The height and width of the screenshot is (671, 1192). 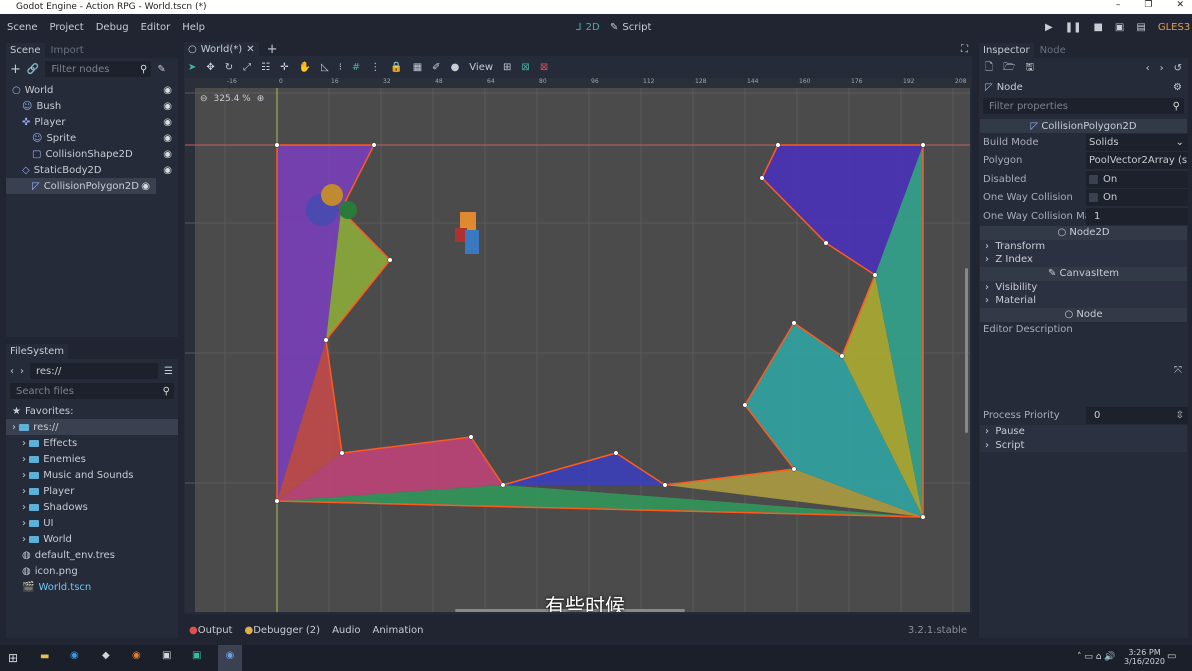 What do you see at coordinates (1148, 68) in the screenshot?
I see `history-back-icon: ‹` at bounding box center [1148, 68].